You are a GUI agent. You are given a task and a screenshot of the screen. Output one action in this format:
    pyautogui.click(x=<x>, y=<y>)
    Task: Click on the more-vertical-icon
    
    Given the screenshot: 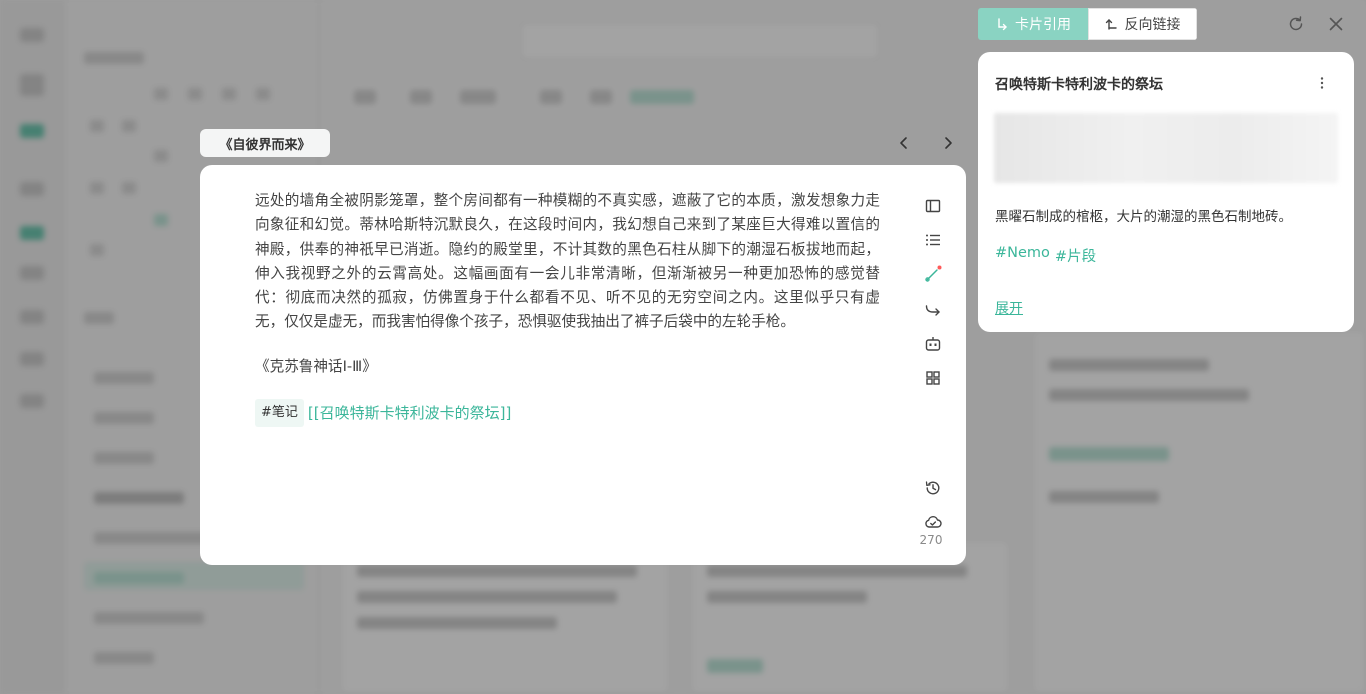 What is the action you would take?
    pyautogui.click(x=1322, y=83)
    